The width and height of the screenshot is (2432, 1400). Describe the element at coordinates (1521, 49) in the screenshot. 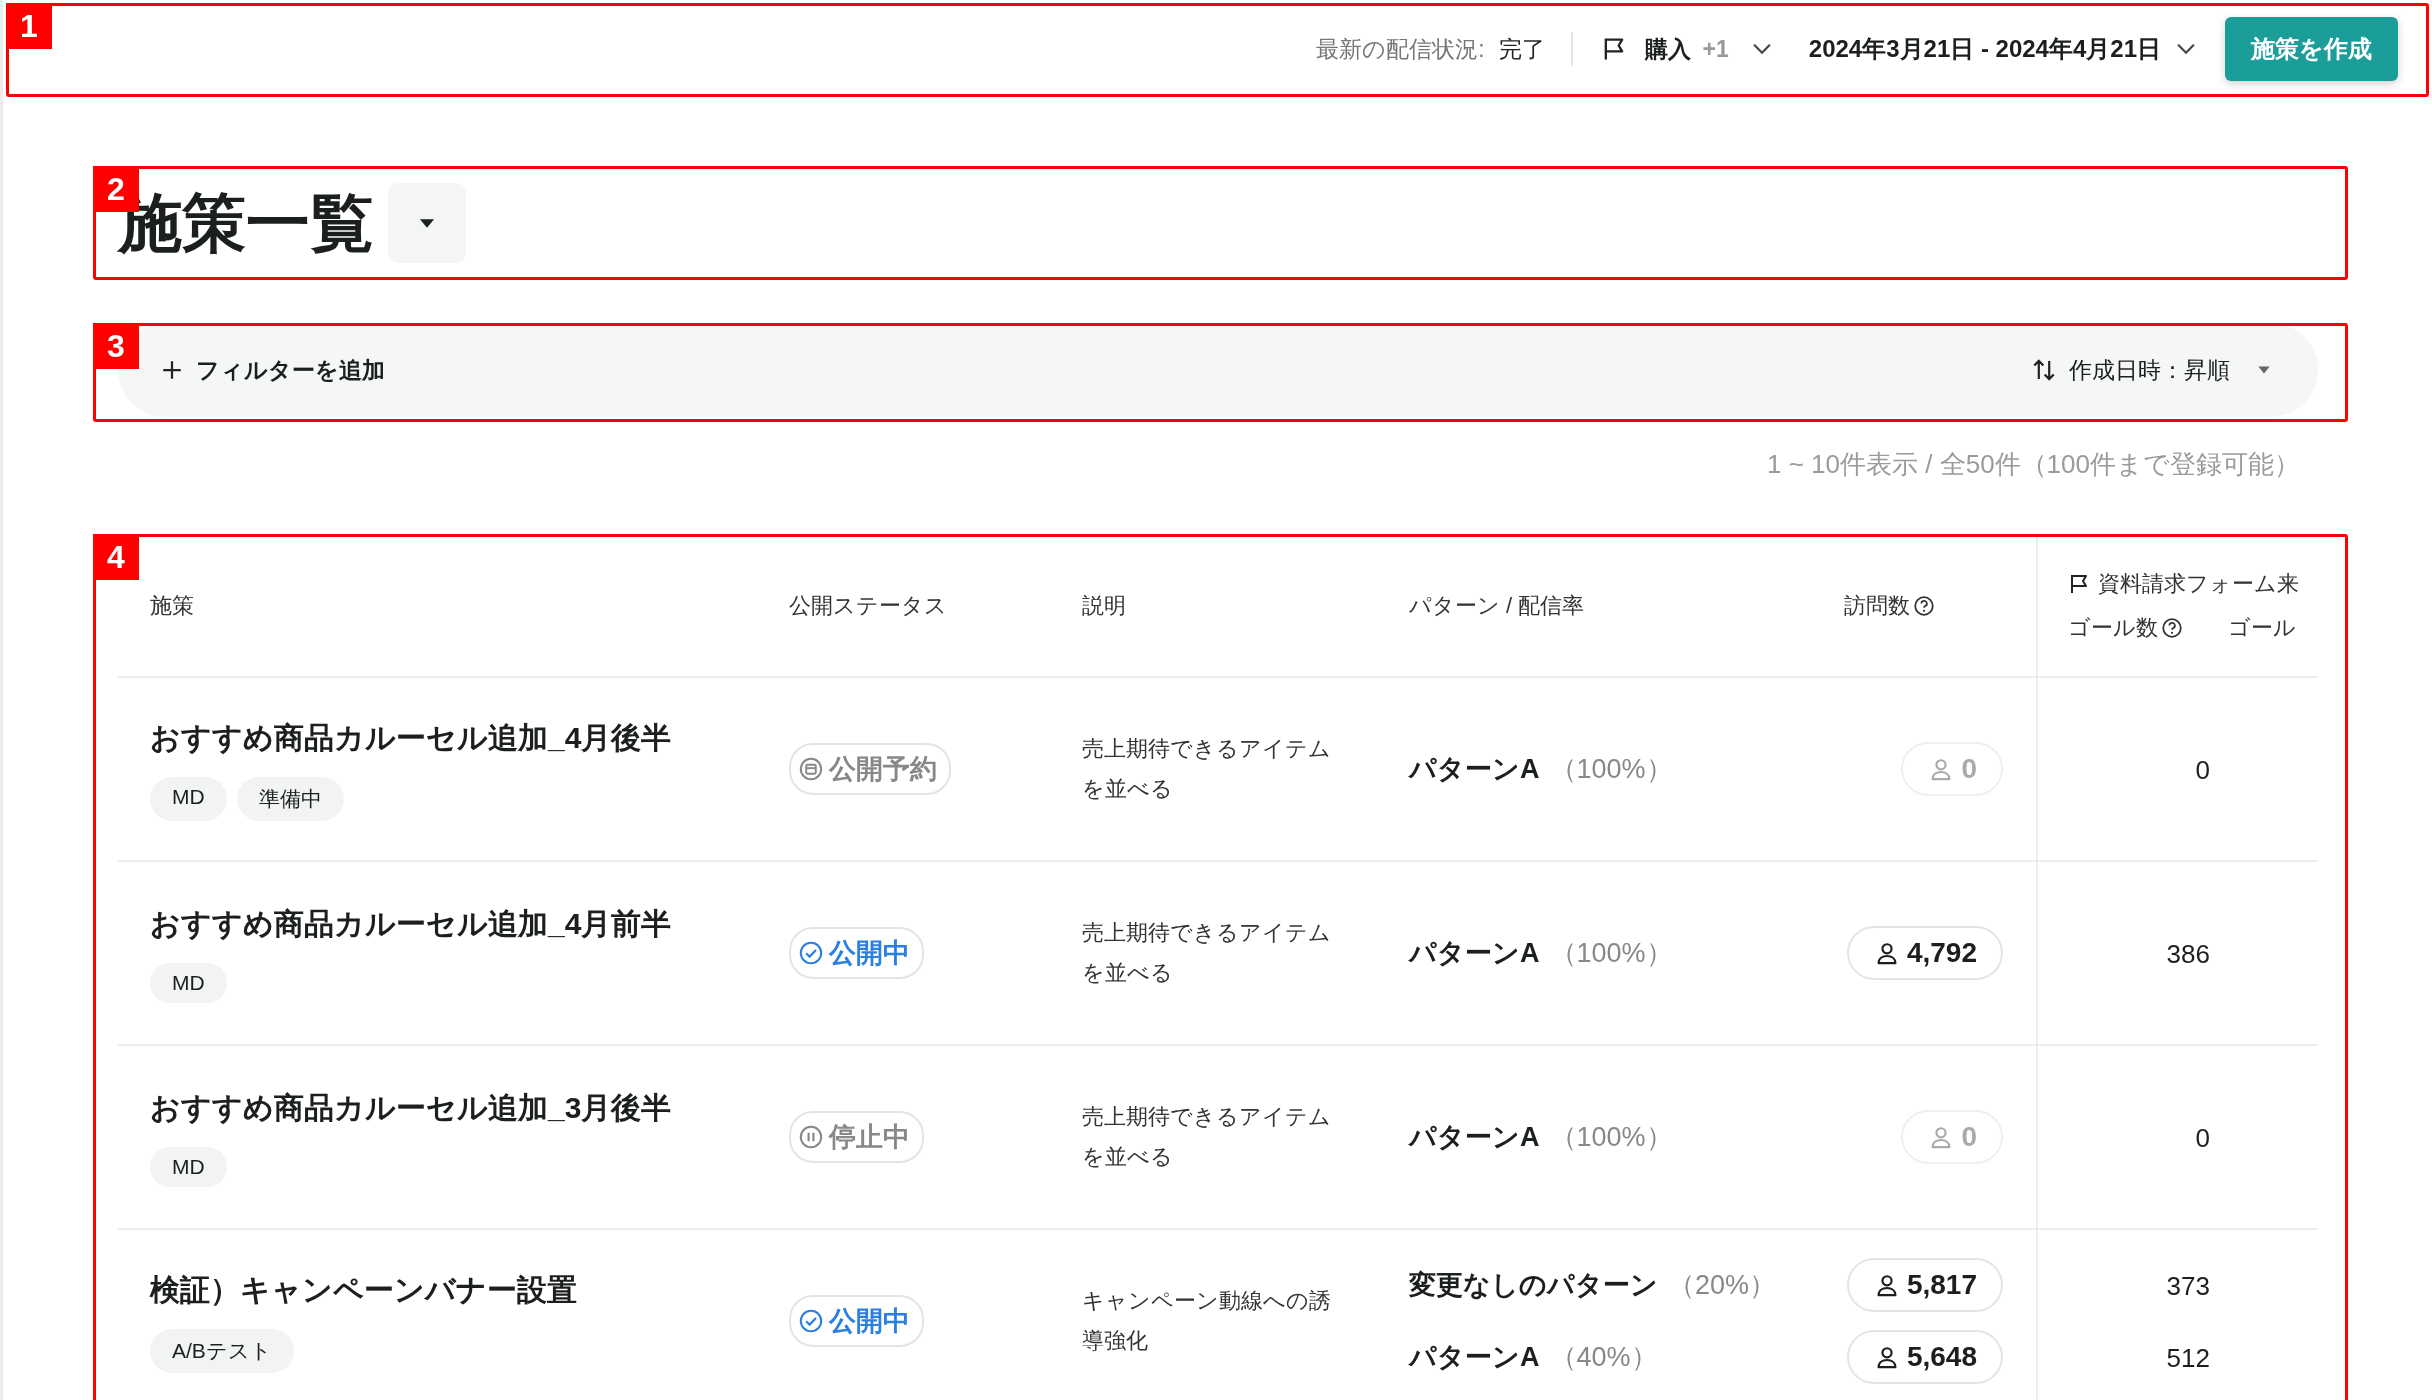

I see `delivery-status-value: 完了` at that location.